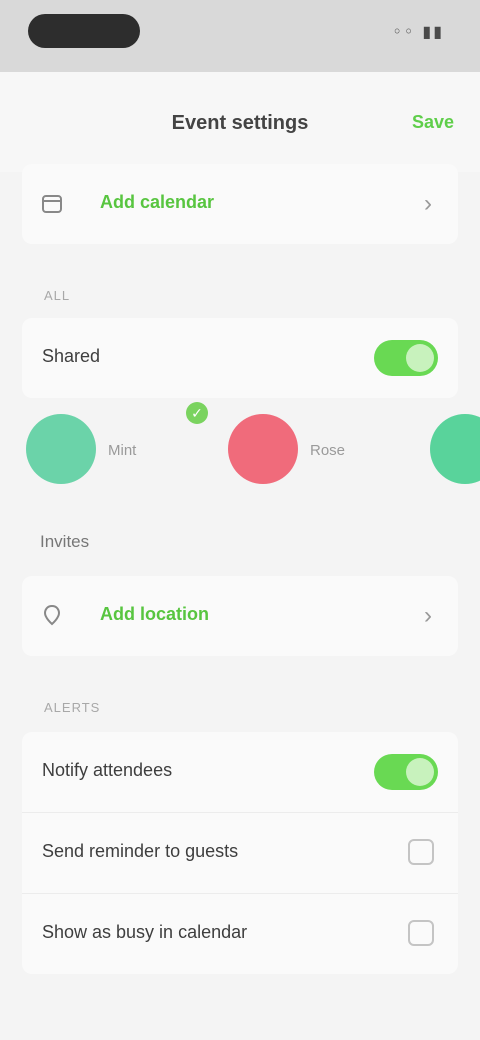 This screenshot has width=480, height=1040. Describe the element at coordinates (61, 449) in the screenshot. I see `color-chip-mint` at that location.